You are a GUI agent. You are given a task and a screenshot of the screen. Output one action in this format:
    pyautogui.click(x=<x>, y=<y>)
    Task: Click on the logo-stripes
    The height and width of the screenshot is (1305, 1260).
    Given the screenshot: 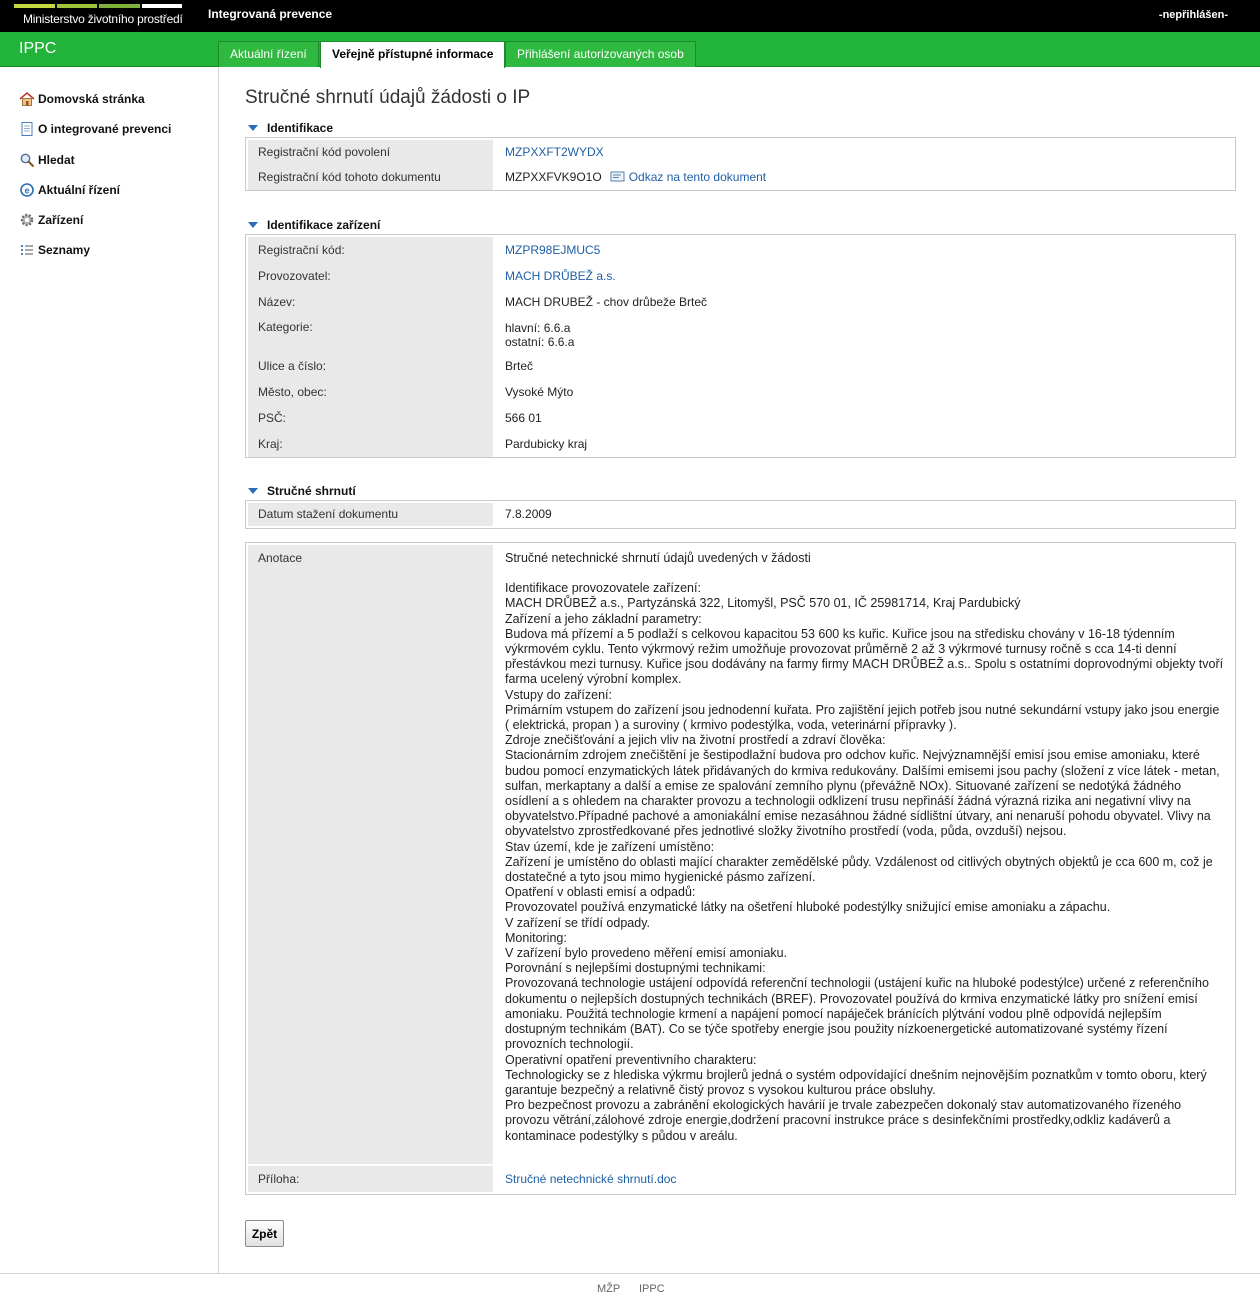 What is the action you would take?
    pyautogui.click(x=98, y=6)
    